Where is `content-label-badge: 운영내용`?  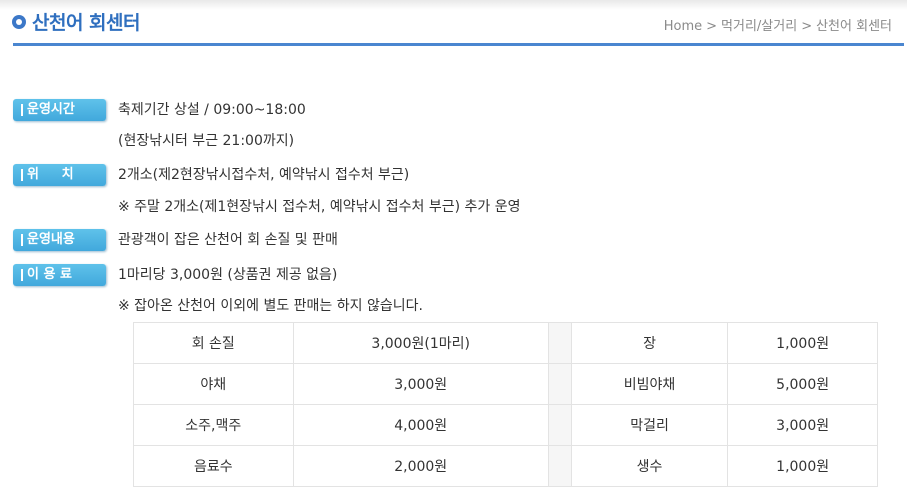
content-label-badge: 운영내용 is located at coordinates (59, 240).